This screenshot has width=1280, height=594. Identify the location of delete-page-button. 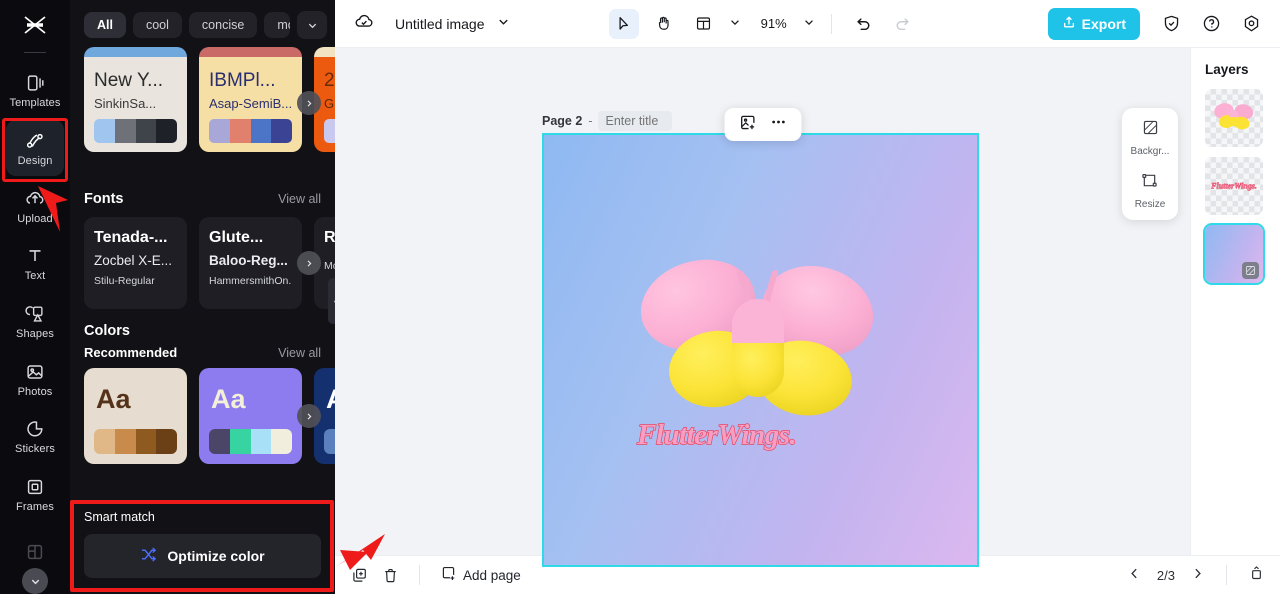
(390, 575).